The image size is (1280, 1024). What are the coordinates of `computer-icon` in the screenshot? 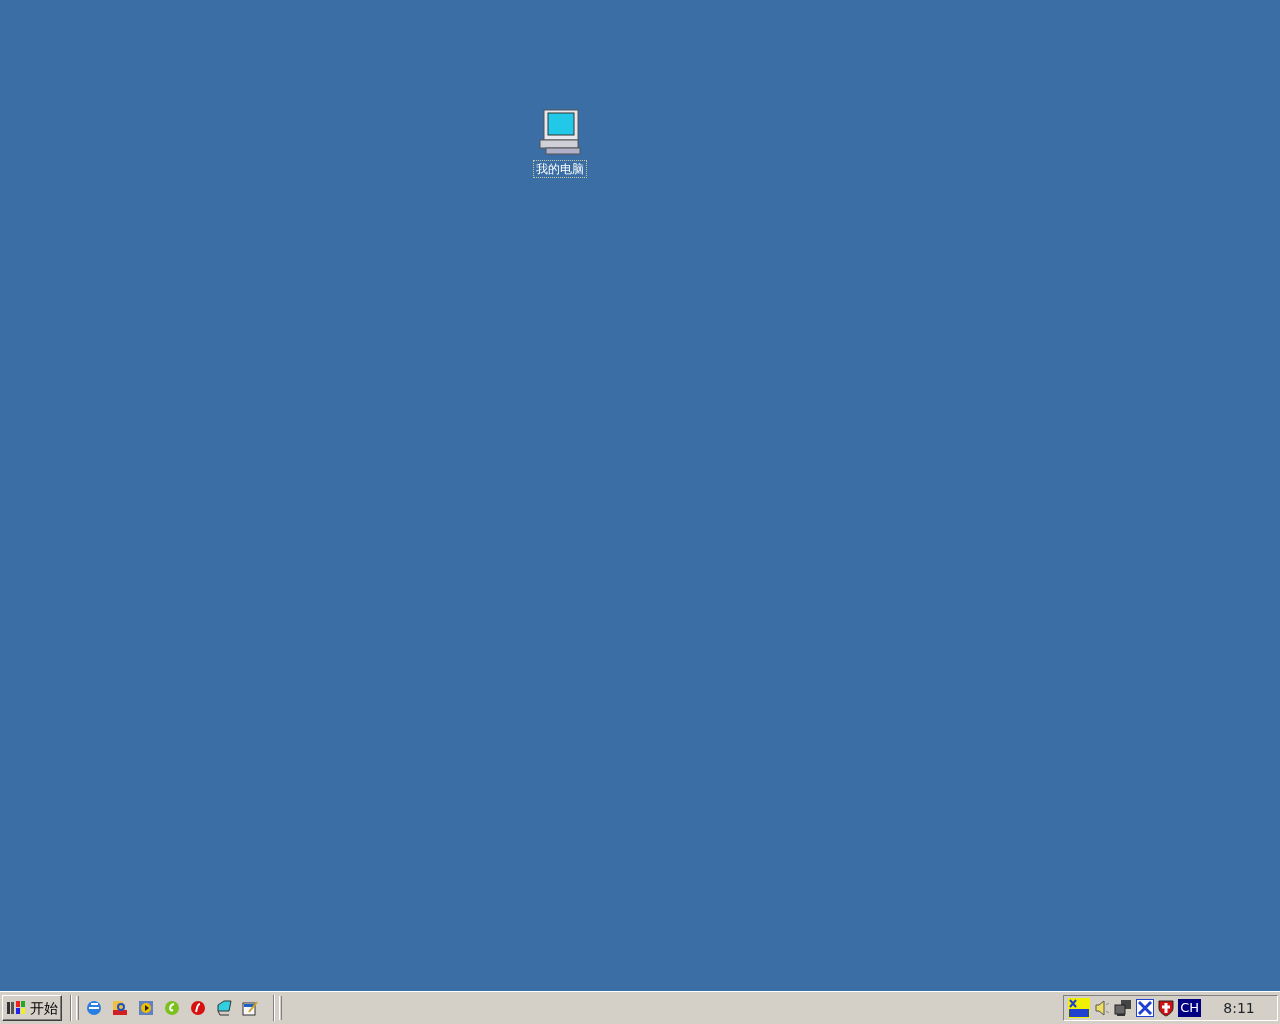 It's located at (560, 132).